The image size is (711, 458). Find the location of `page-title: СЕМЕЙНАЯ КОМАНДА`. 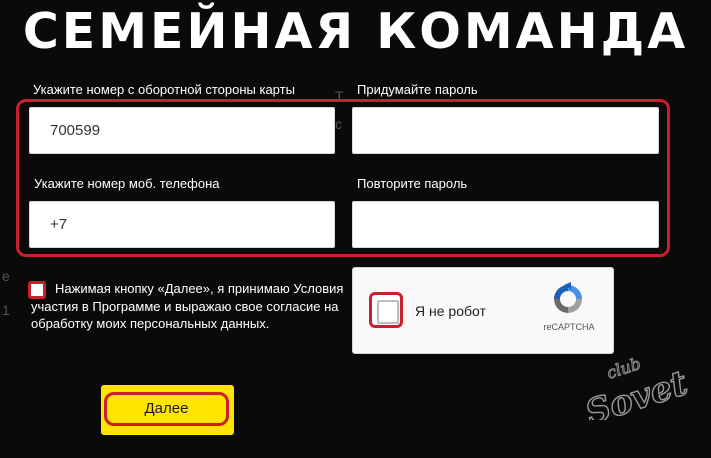

page-title: СЕМЕЙНАЯ КОМАНДА is located at coordinates (355, 31).